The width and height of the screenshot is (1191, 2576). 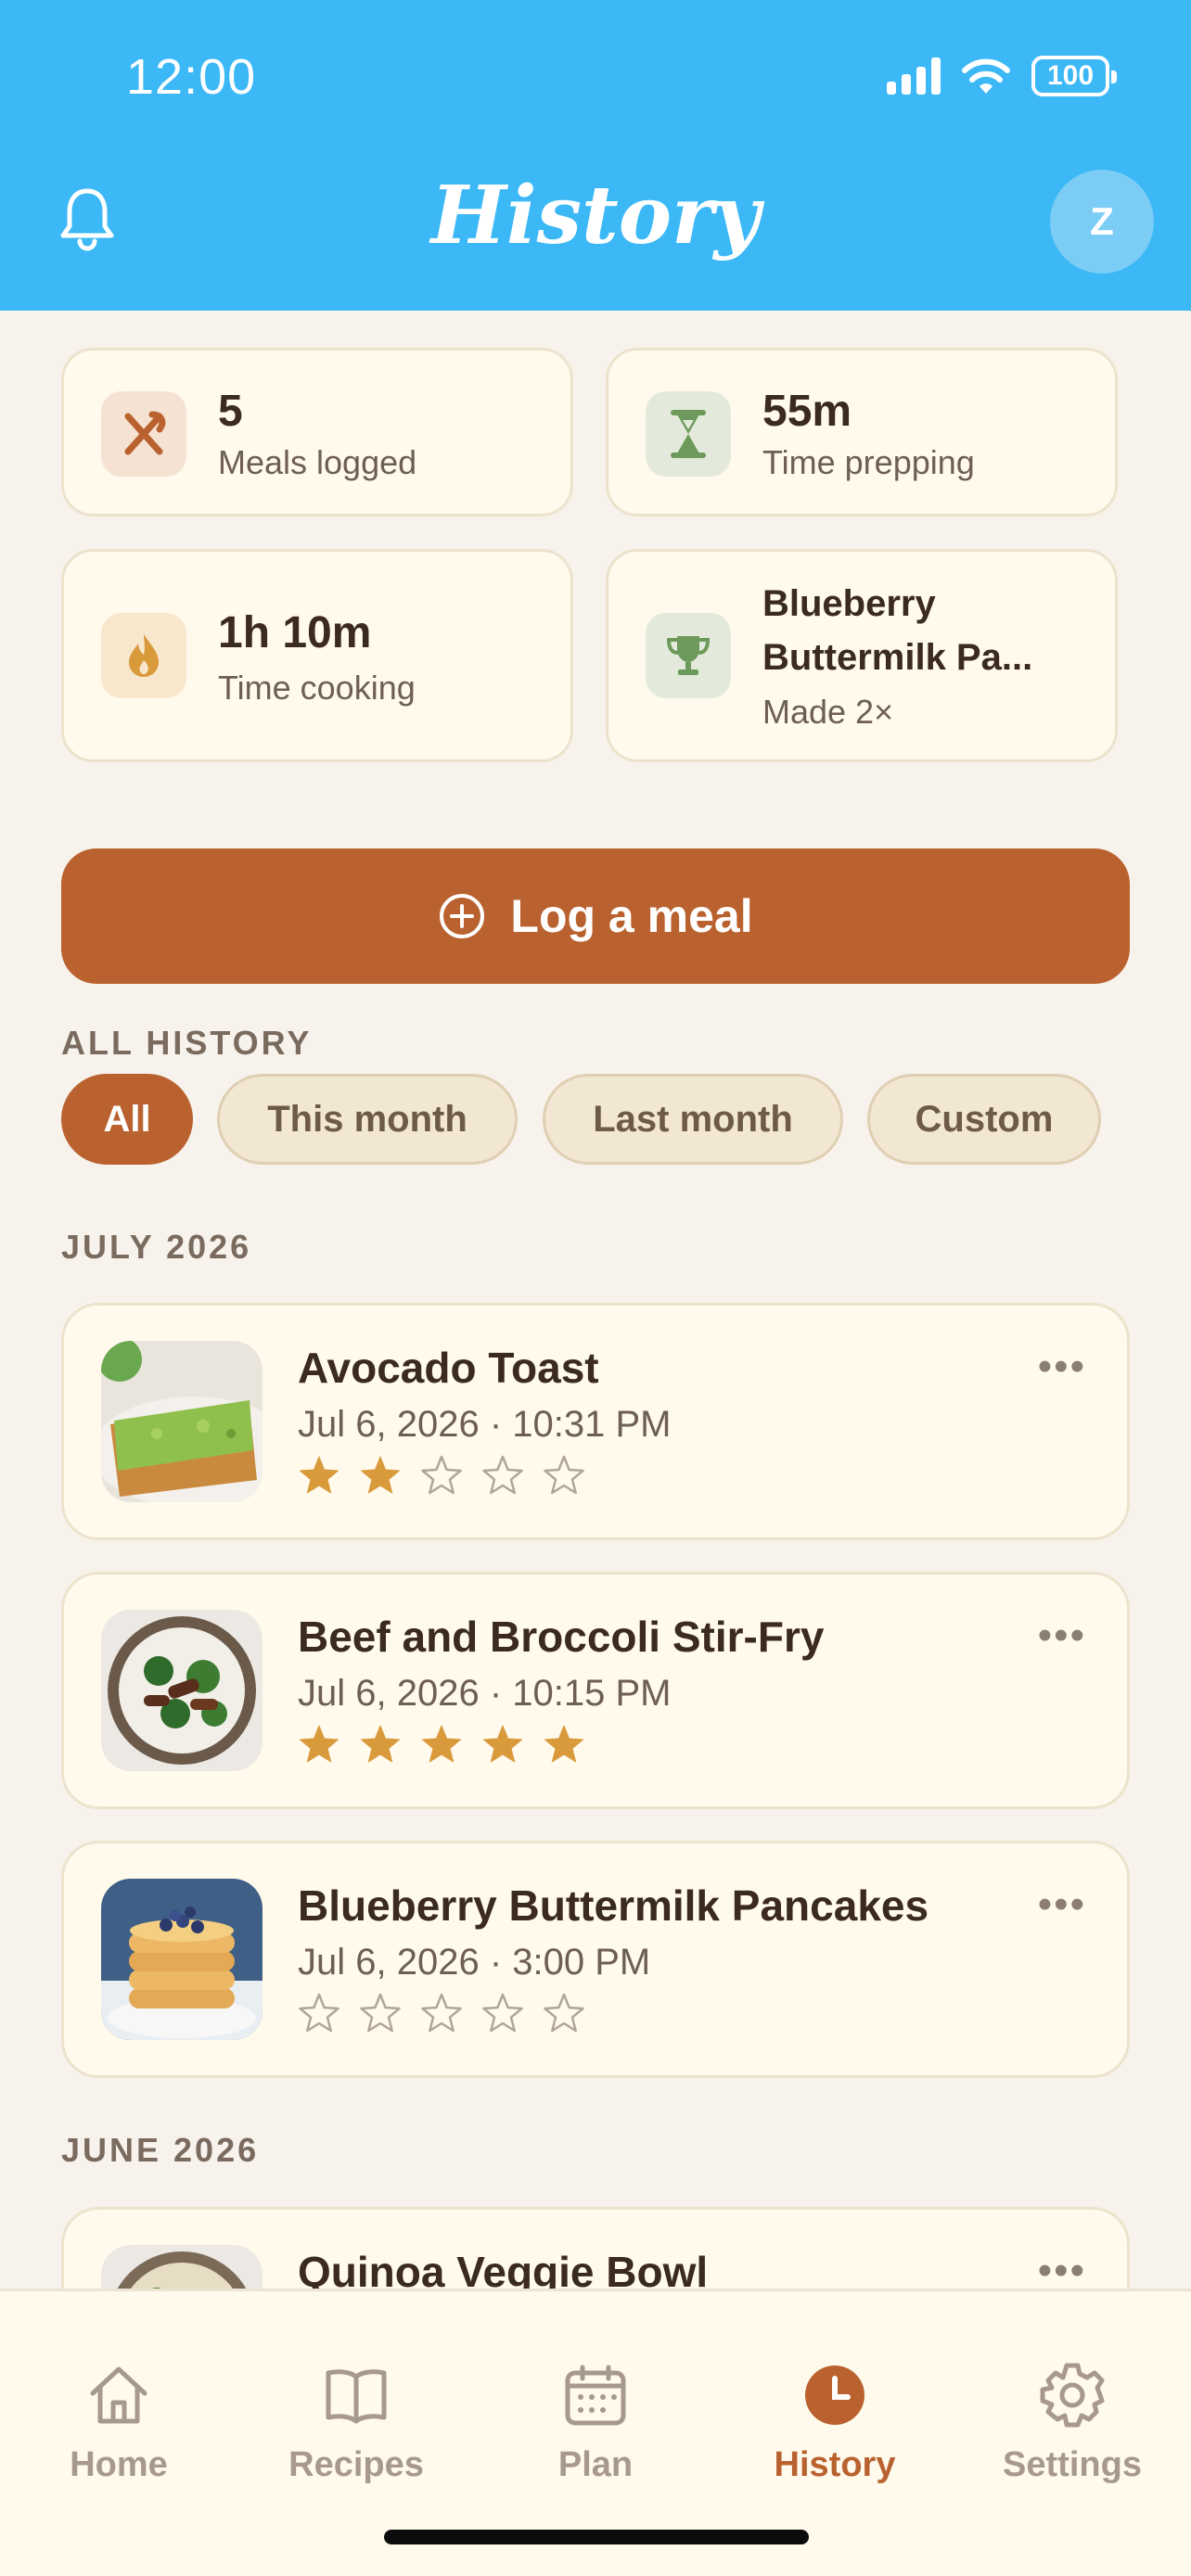 I want to click on calendar-icon, so click(x=595, y=2395).